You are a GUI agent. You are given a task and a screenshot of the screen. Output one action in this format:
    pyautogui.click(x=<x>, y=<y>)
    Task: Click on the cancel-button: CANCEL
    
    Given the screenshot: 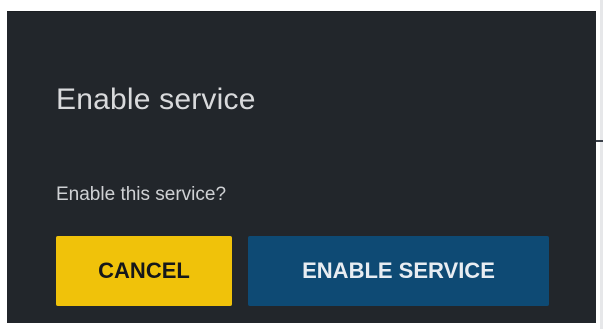 What is the action you would take?
    pyautogui.click(x=144, y=271)
    